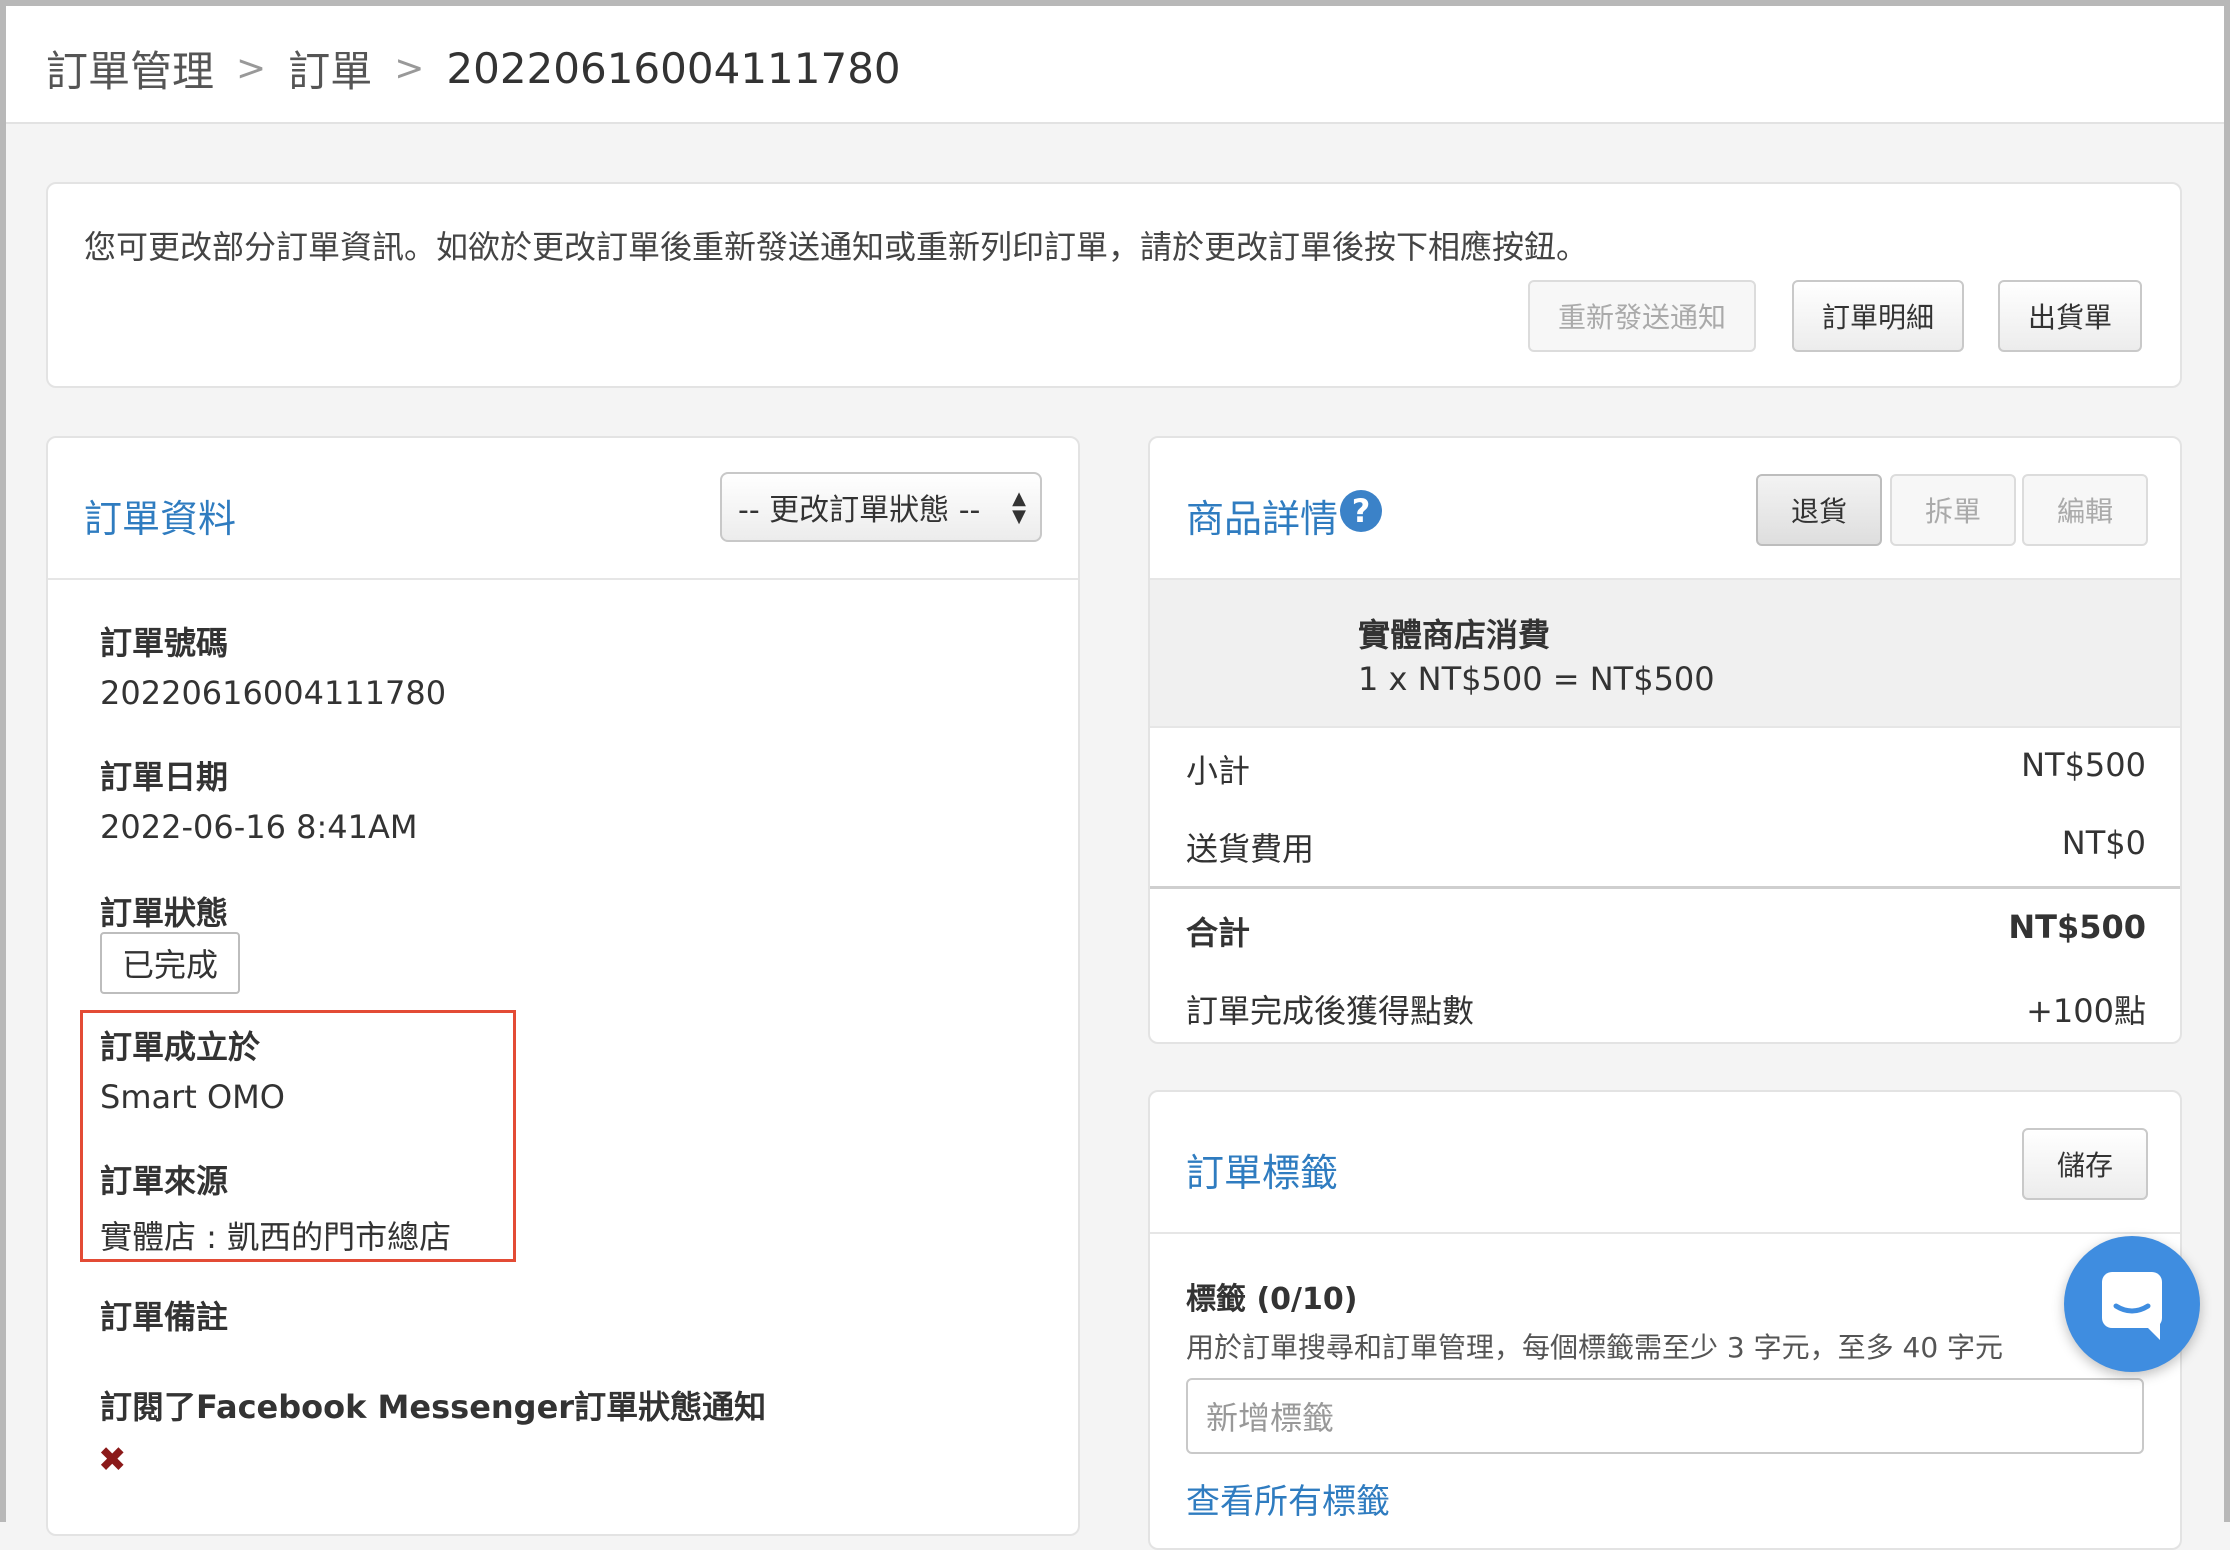 The width and height of the screenshot is (2230, 1550). Describe the element at coordinates (130, 68) in the screenshot. I see `breadcrumb-order-management: 訂單管理` at that location.